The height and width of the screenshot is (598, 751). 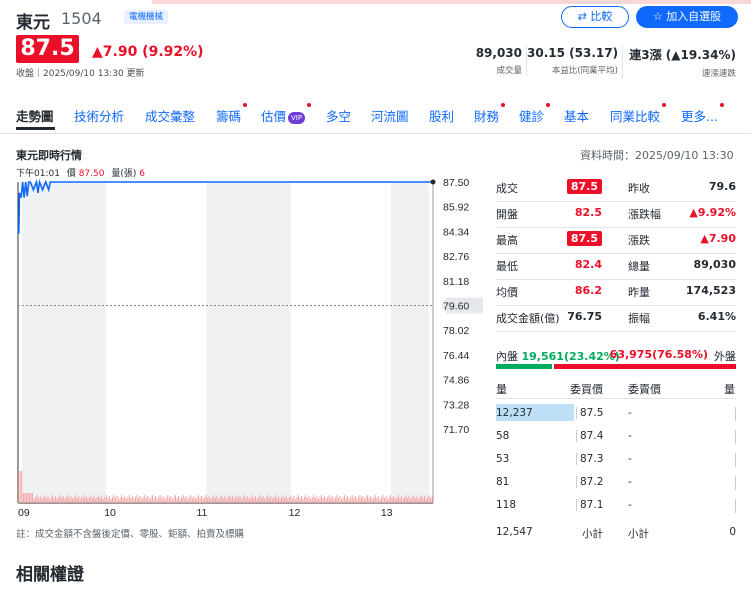 I want to click on ob-head-ask-vol: 量, so click(x=729, y=389).